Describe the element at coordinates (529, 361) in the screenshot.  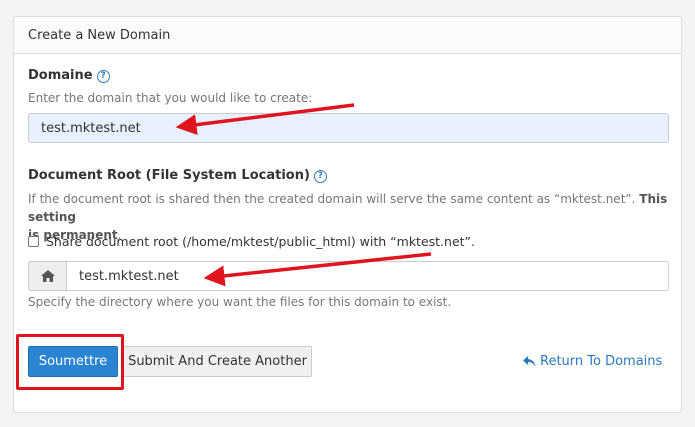
I see `return-arrow-icon` at that location.